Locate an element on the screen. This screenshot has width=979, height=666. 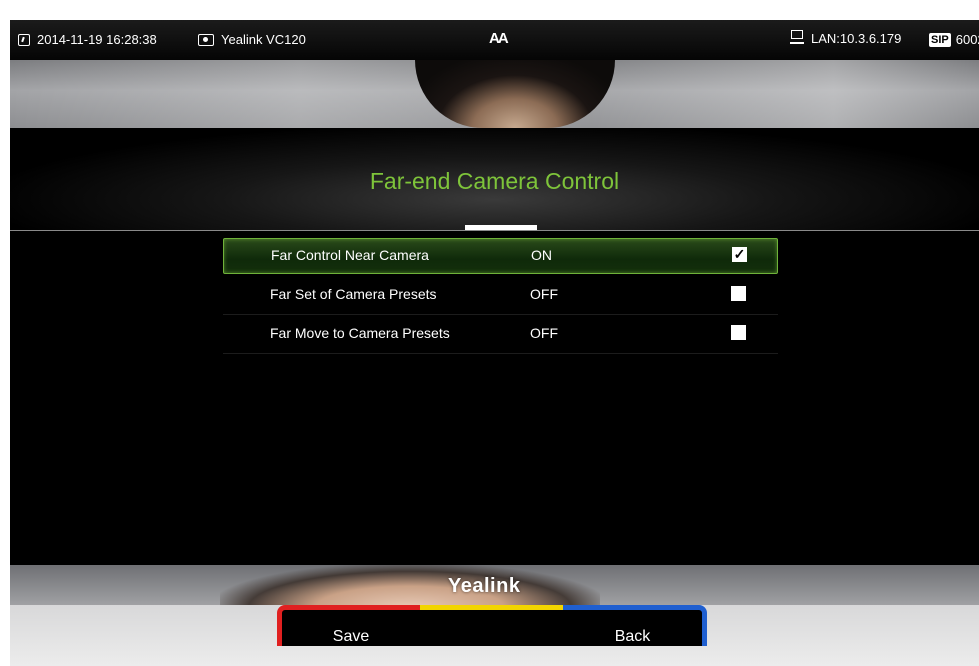
setting-row-far-control-near-camera: Far Control Near Camera ON ✓ is located at coordinates (500, 256).